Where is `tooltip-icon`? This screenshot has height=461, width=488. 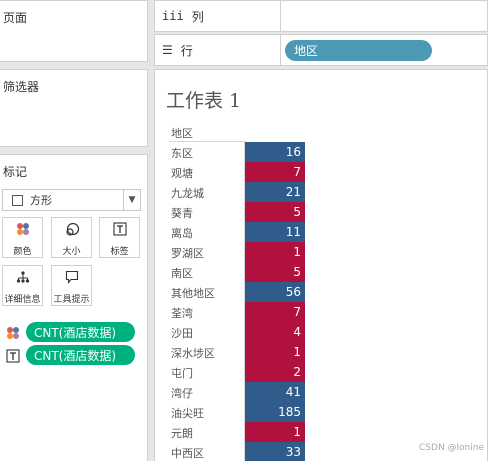 tooltip-icon is located at coordinates (71, 279).